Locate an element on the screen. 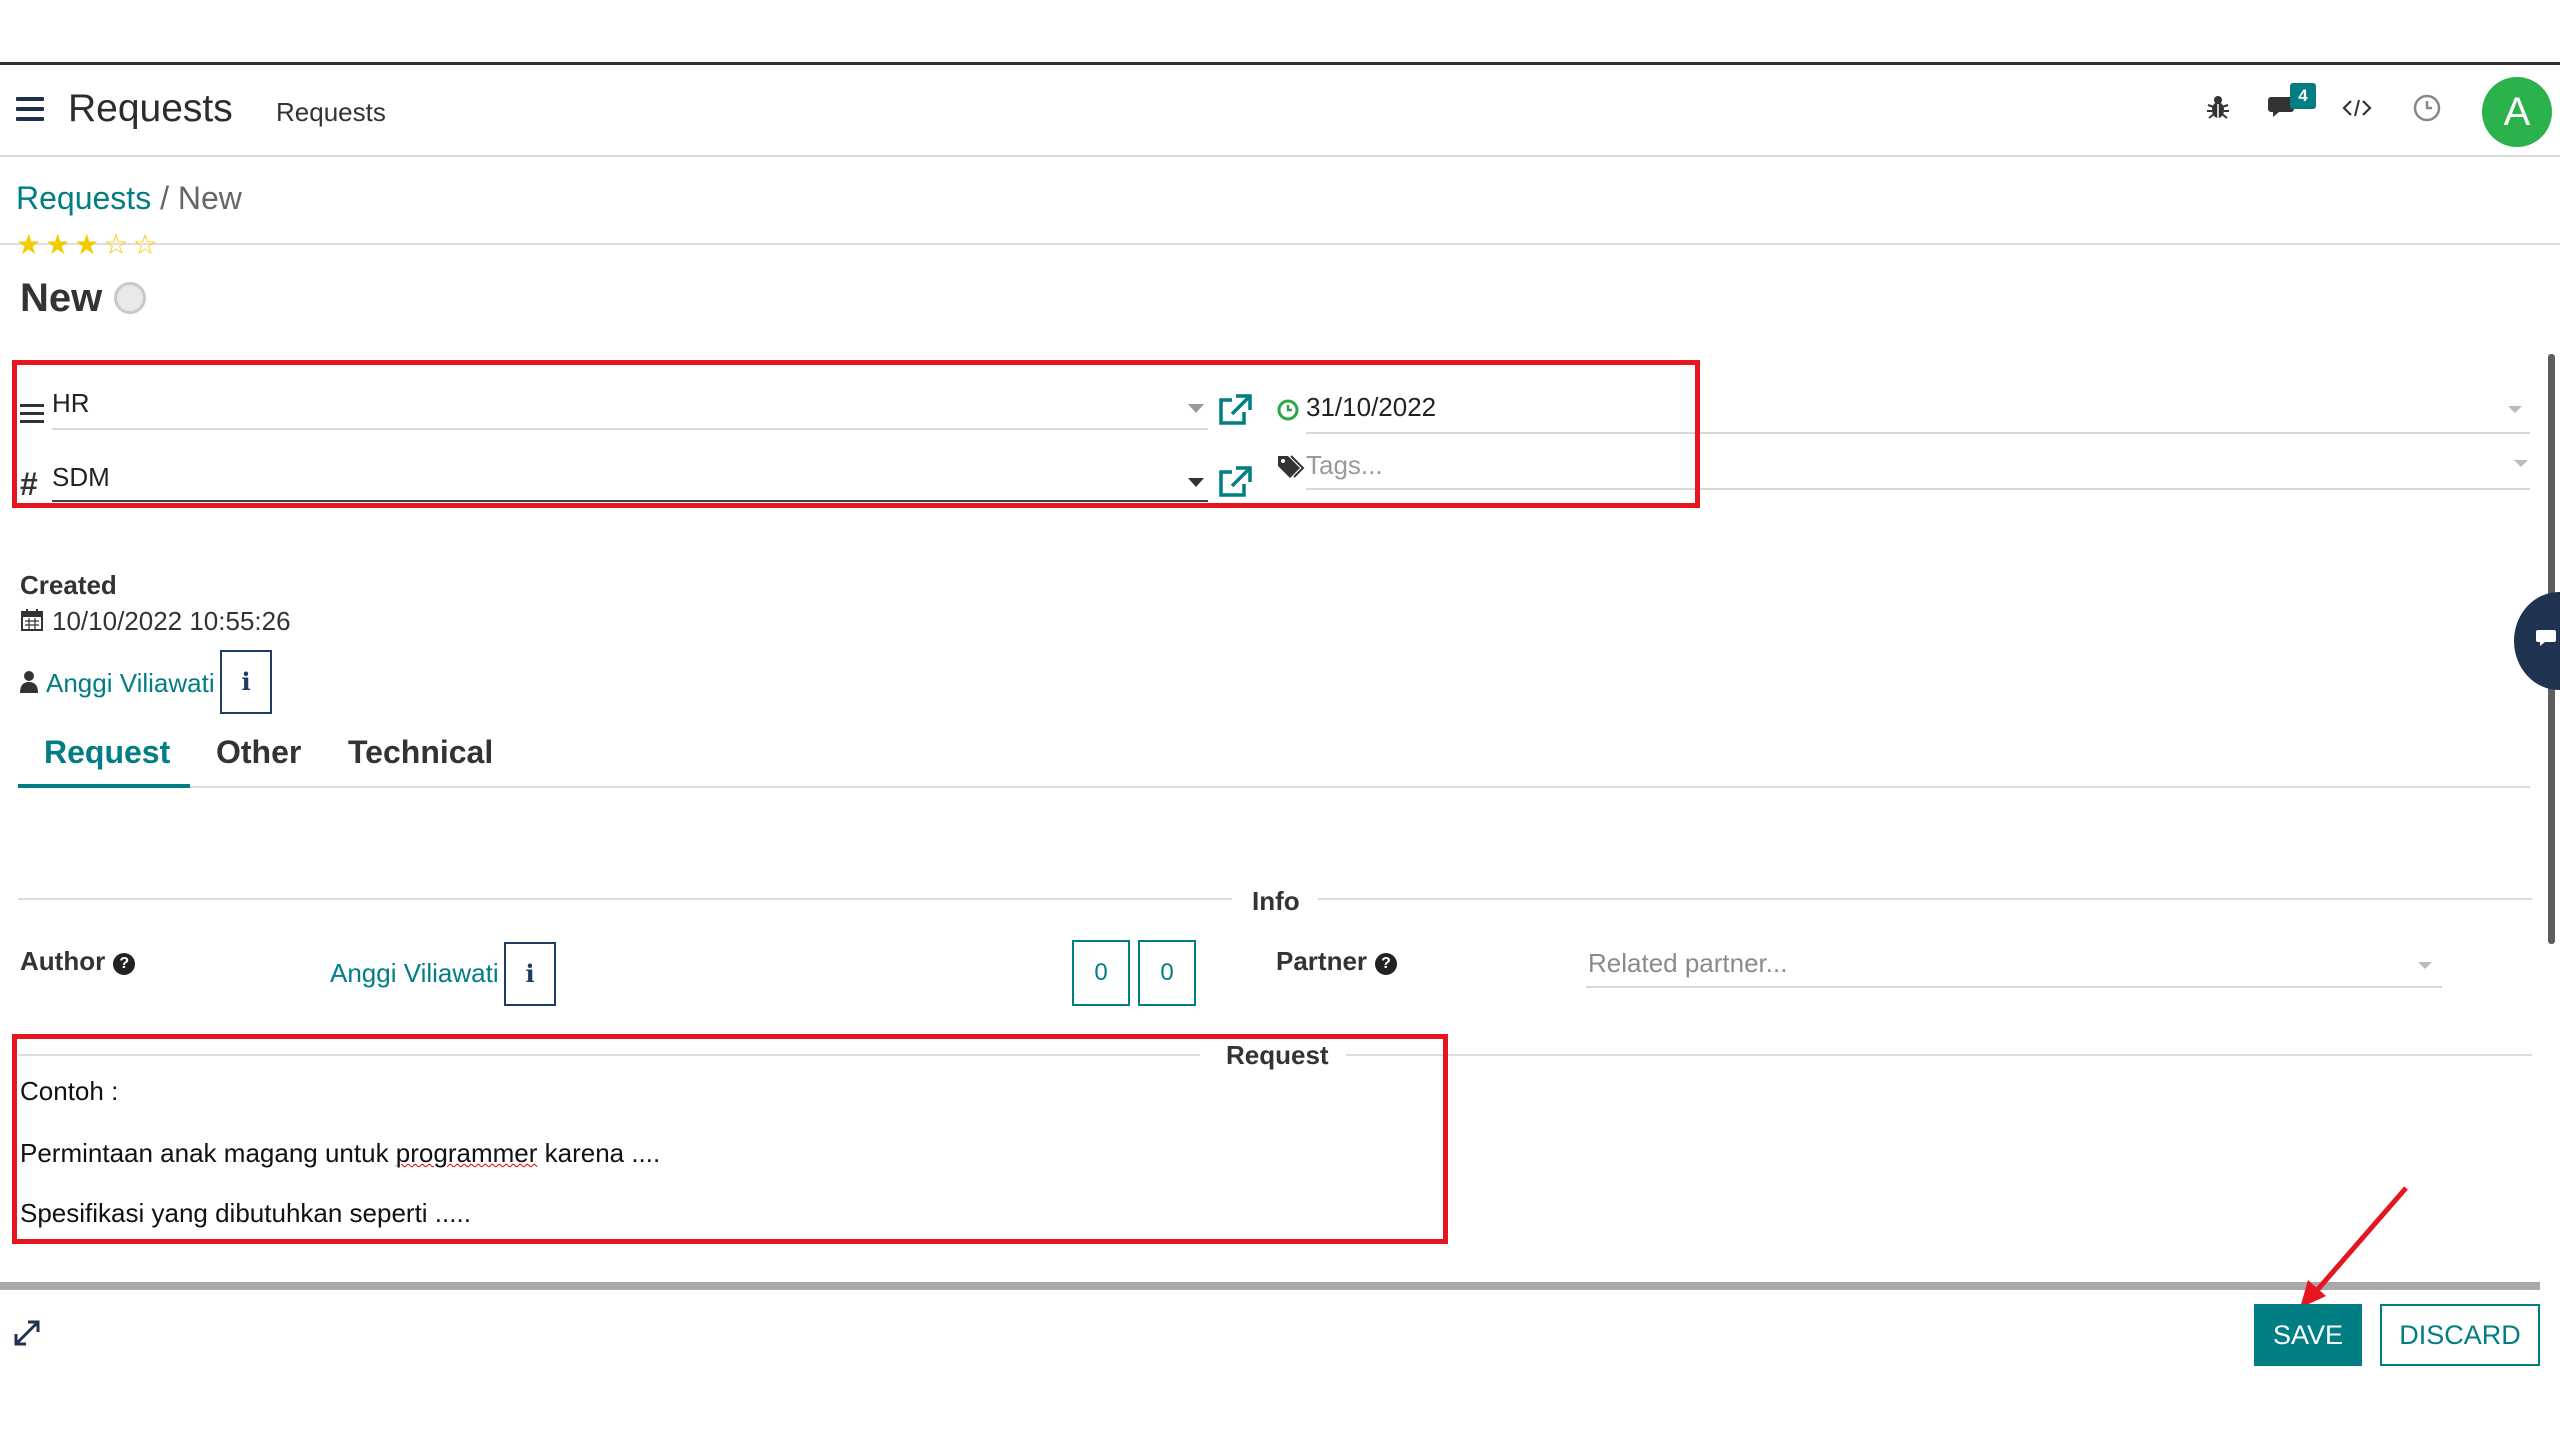 Image resolution: width=2560 pixels, height=1440 pixels. status-indicator-icon is located at coordinates (130, 298).